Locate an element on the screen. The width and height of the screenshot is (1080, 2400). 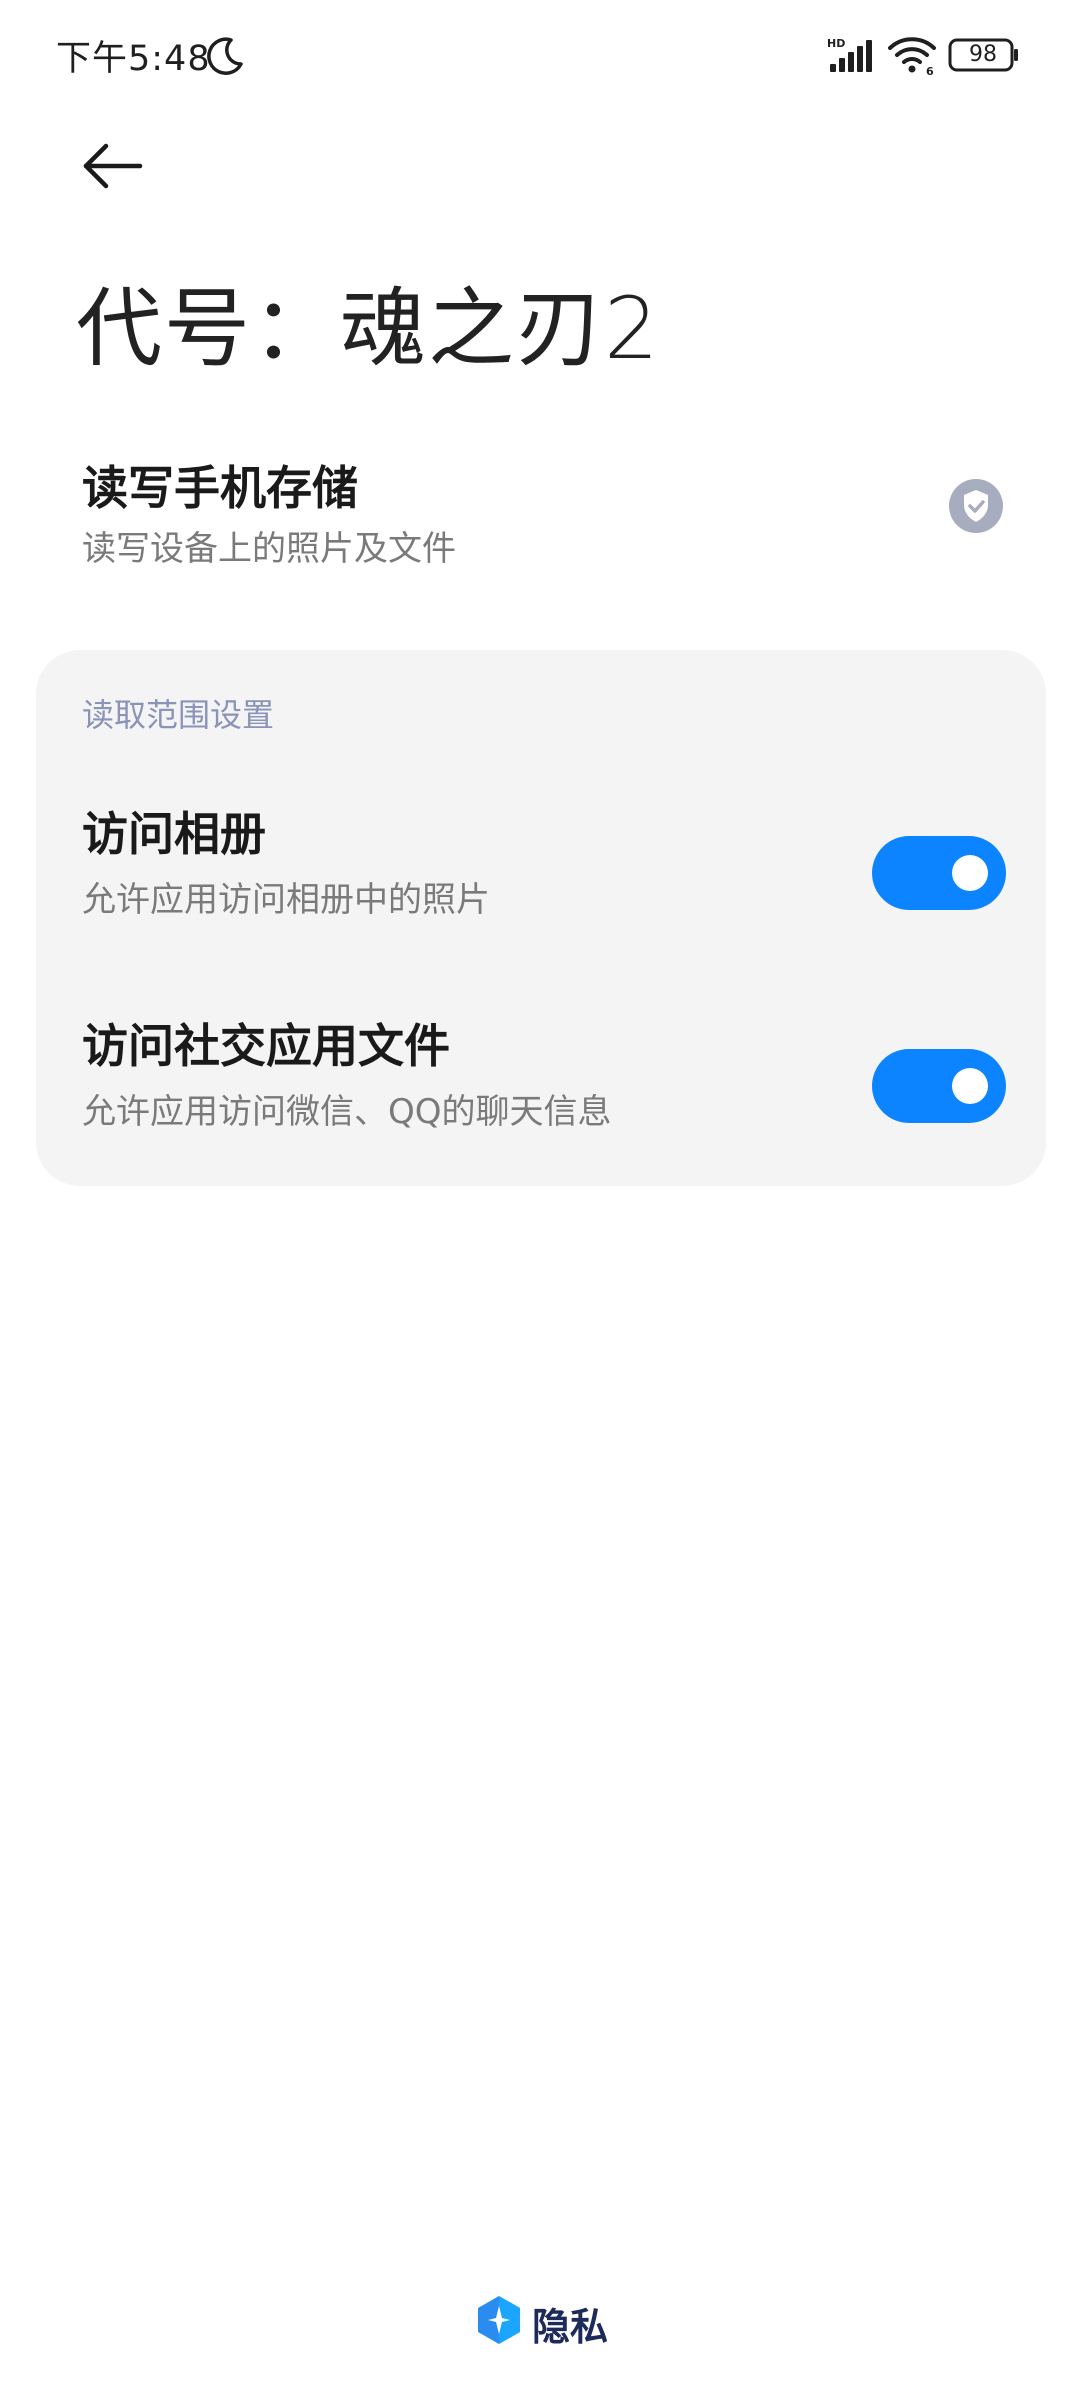
social-files-access-subtitle: 允许应用访问微信、QQ的聊天信息 is located at coordinates (347, 1112).